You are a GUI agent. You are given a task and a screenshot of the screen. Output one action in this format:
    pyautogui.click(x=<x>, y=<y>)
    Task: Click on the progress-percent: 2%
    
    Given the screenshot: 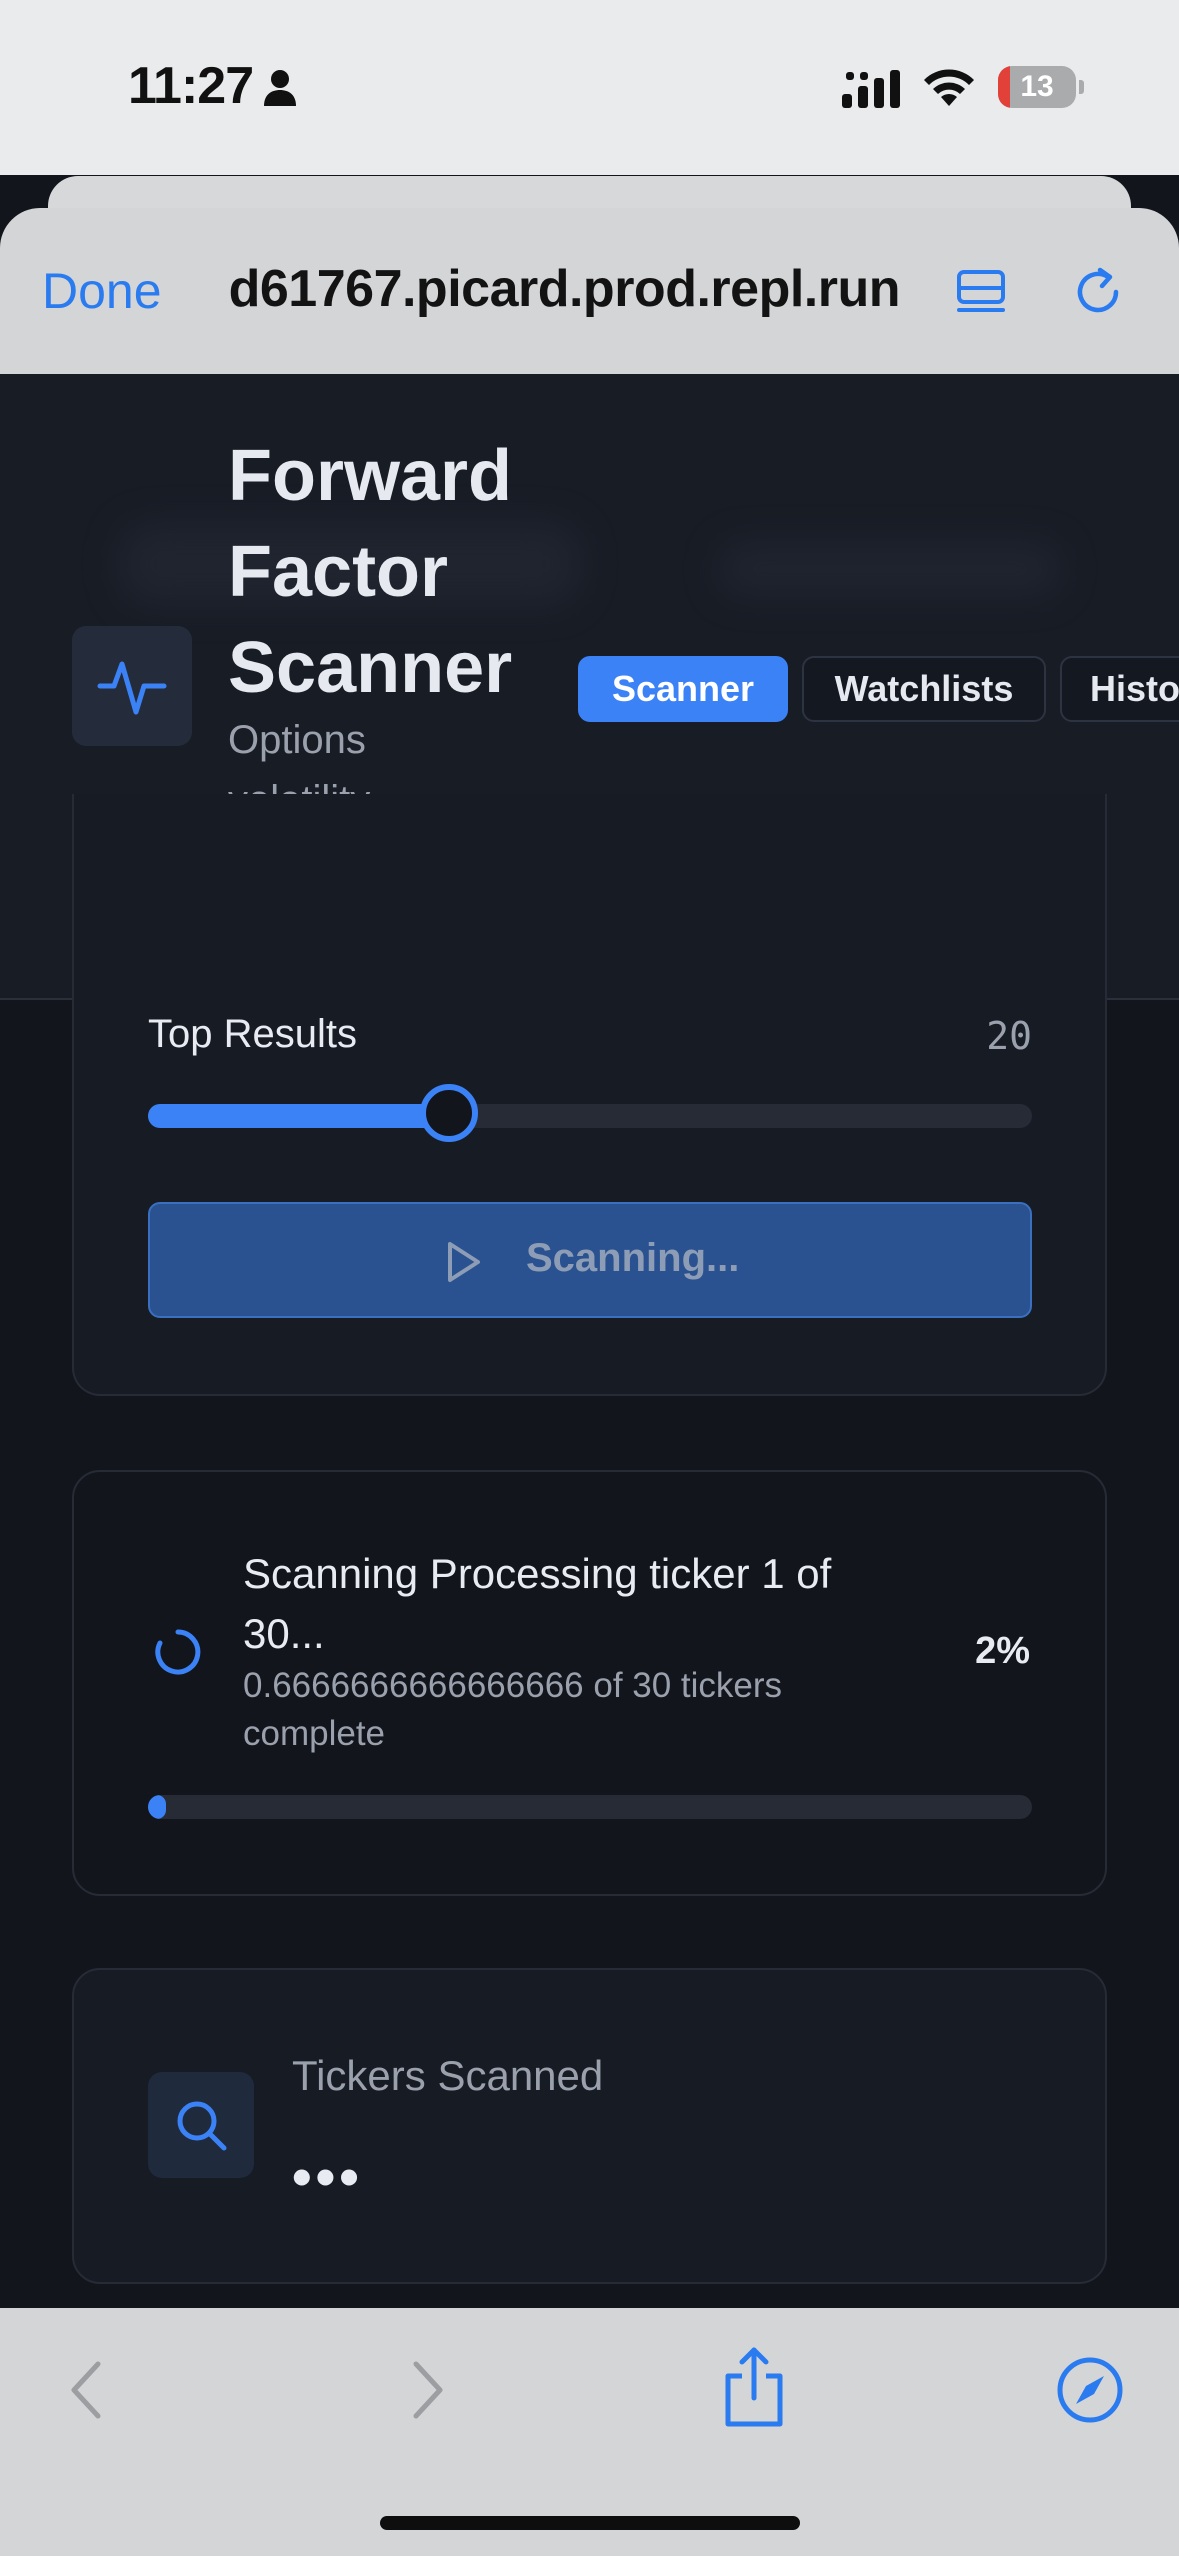 What is the action you would take?
    pyautogui.click(x=1002, y=1651)
    